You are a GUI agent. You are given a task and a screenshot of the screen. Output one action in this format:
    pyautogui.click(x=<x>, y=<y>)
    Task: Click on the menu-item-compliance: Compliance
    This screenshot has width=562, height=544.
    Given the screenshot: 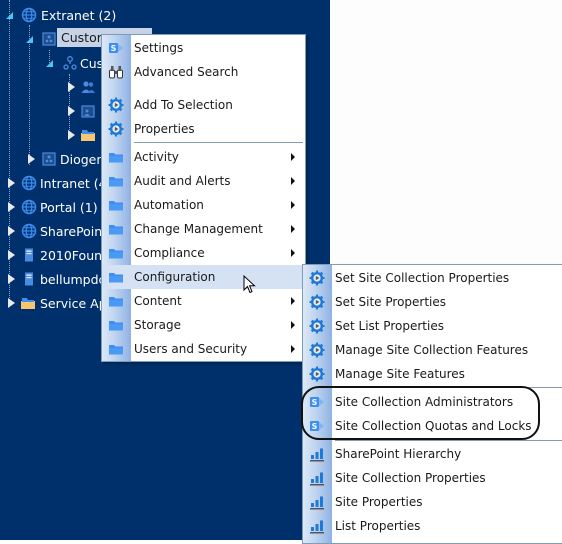 What is the action you would take?
    pyautogui.click(x=203, y=253)
    